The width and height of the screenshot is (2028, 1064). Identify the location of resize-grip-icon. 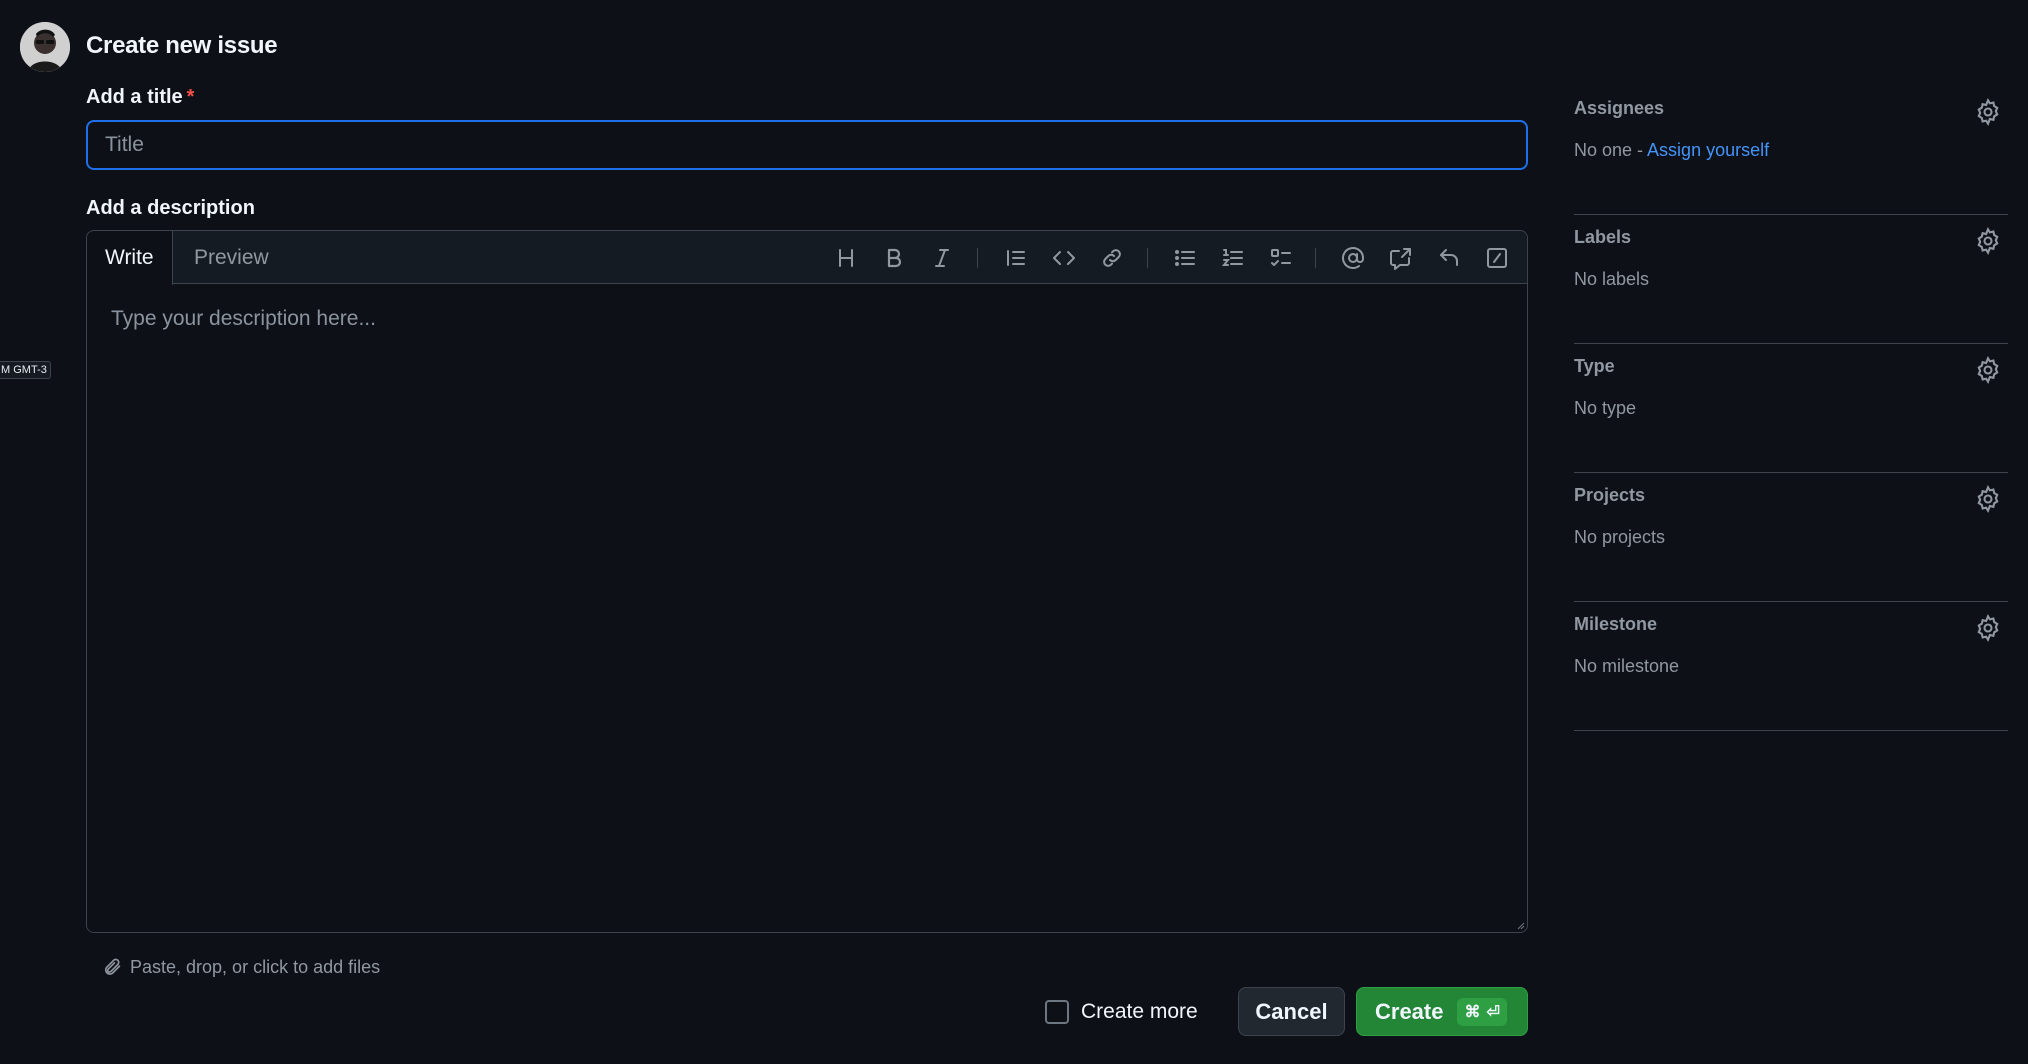
(1520, 925).